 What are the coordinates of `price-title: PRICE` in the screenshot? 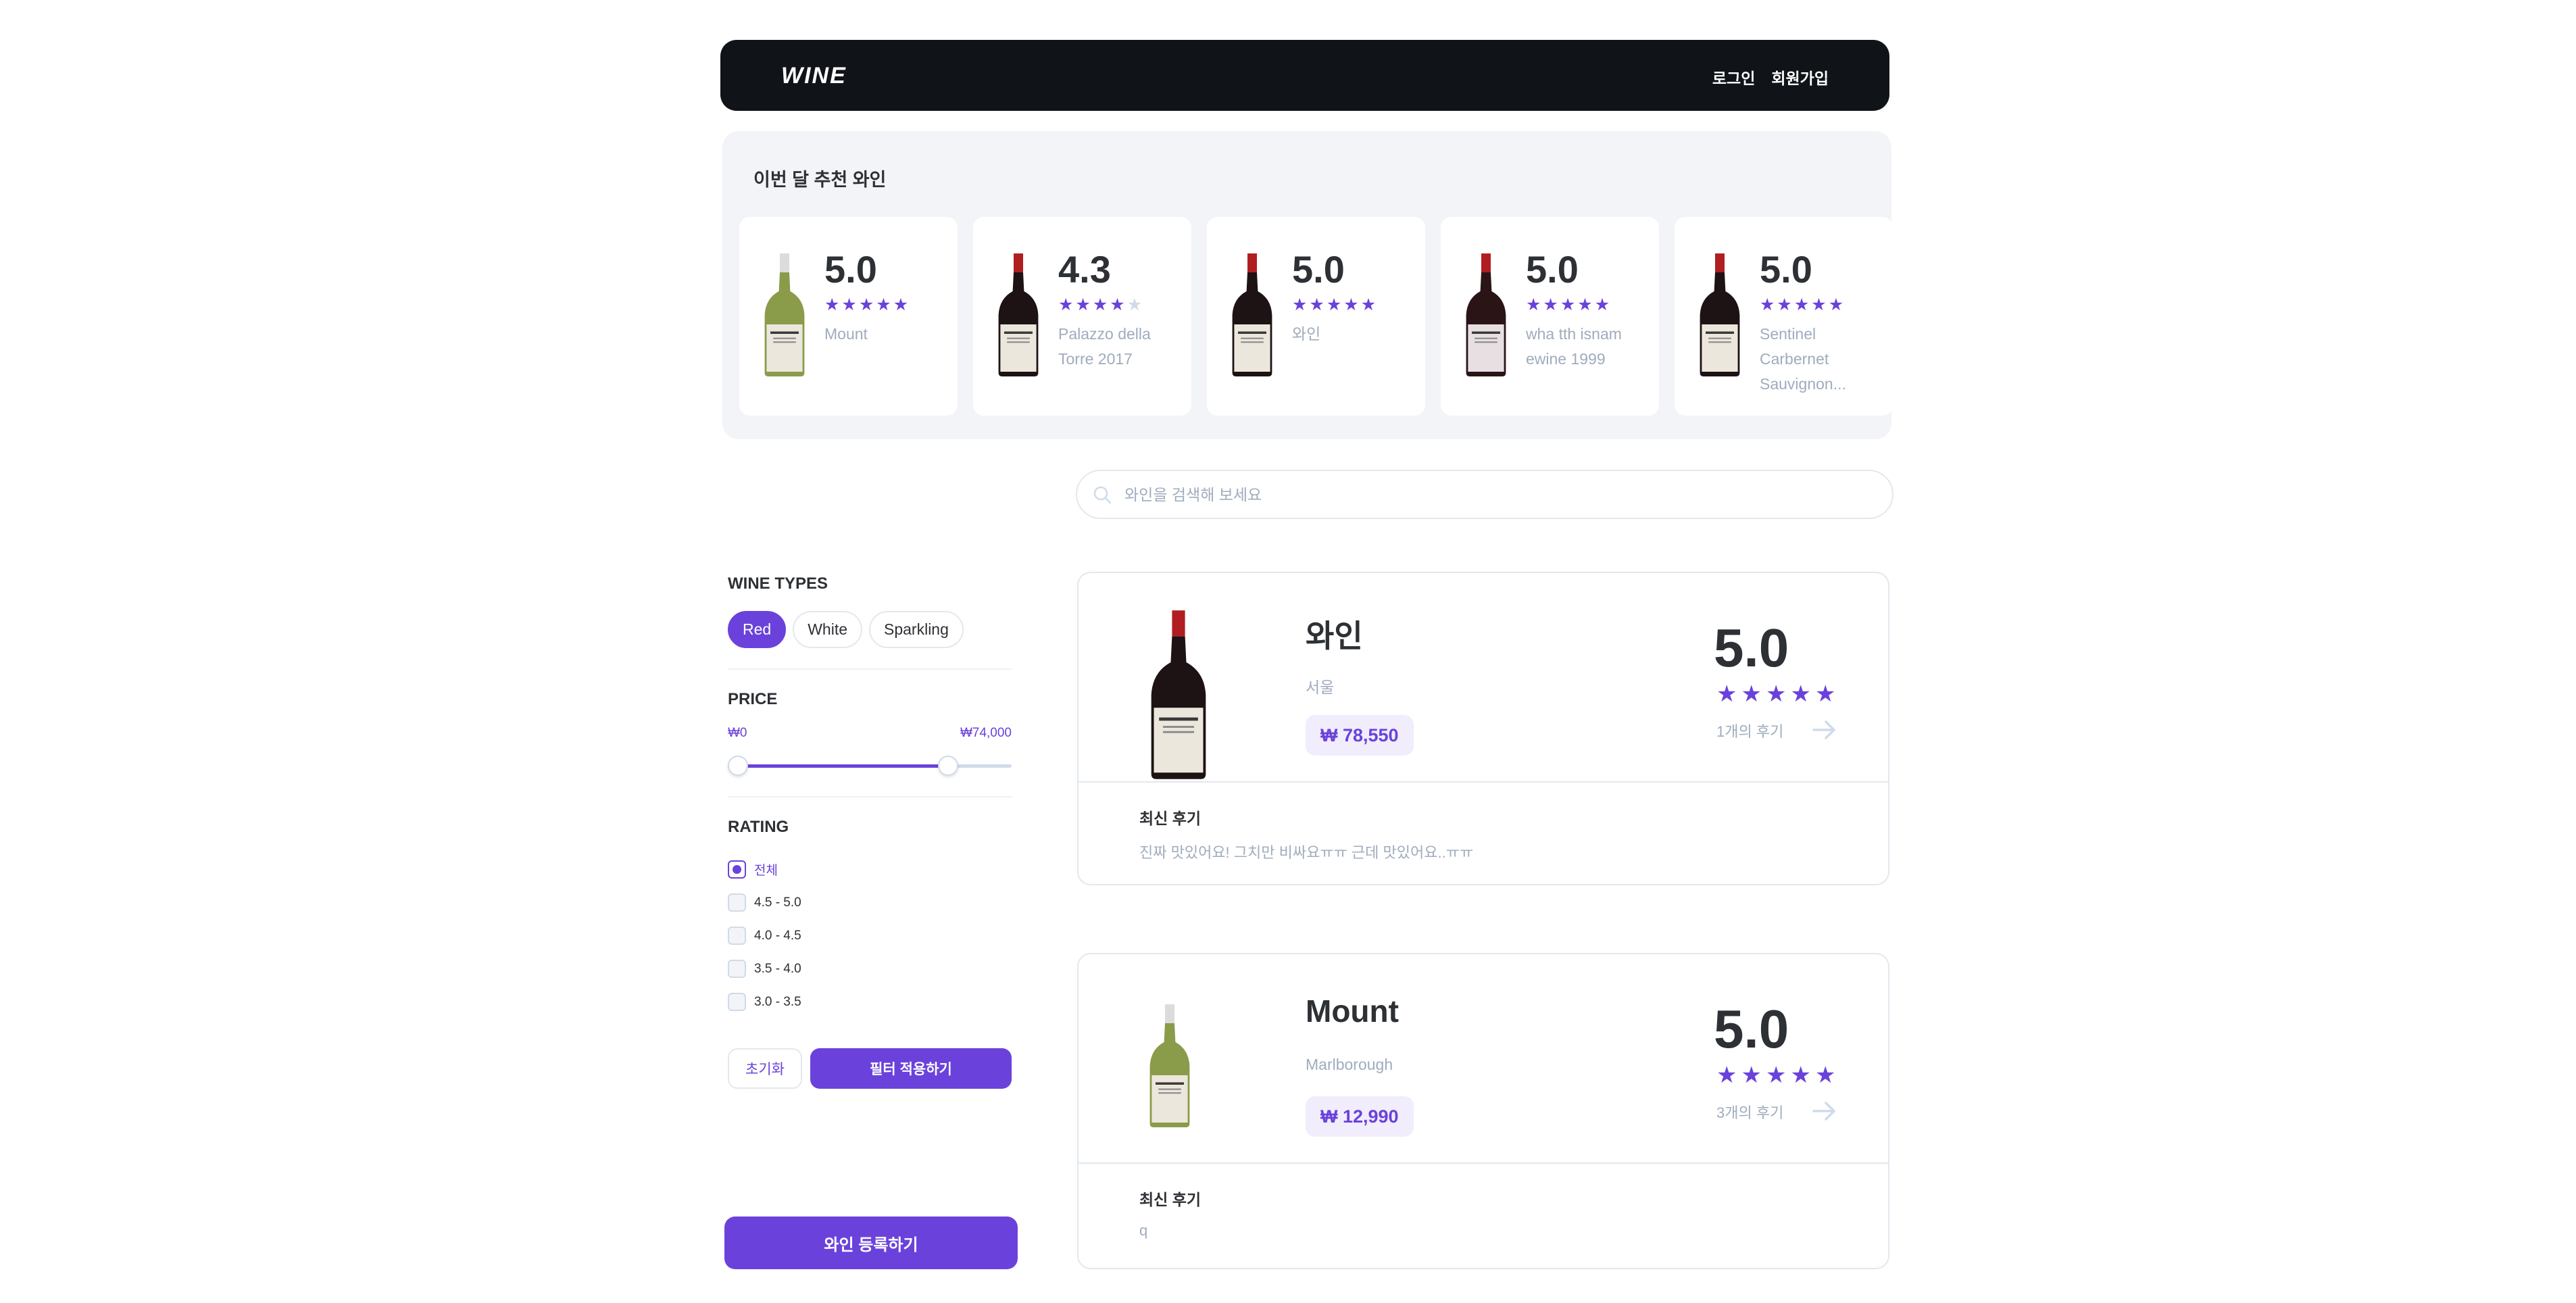 It's located at (753, 699).